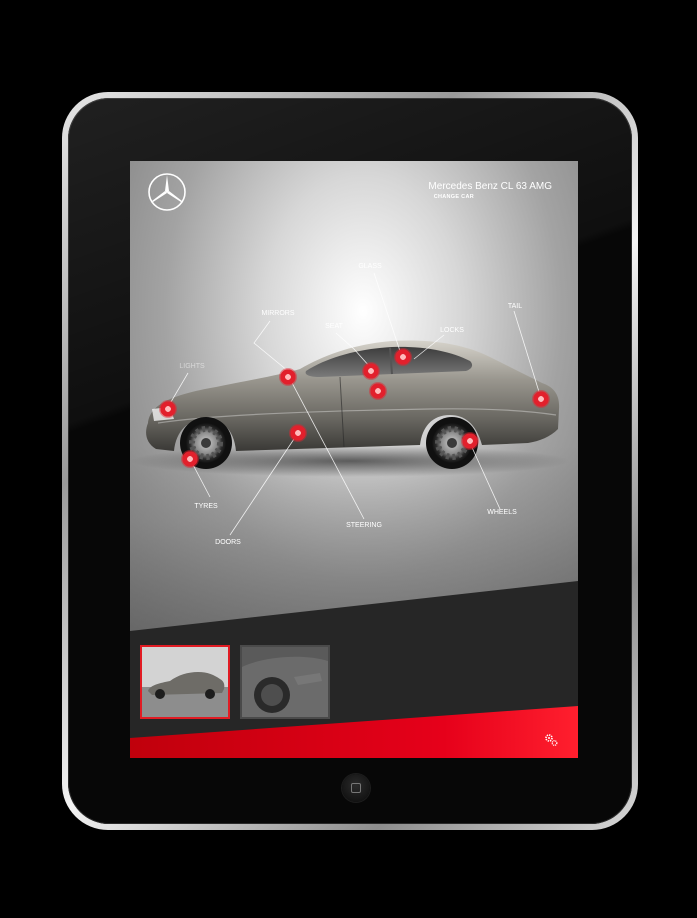 The height and width of the screenshot is (918, 697). Describe the element at coordinates (168, 409) in the screenshot. I see `hotspot-lights` at that location.